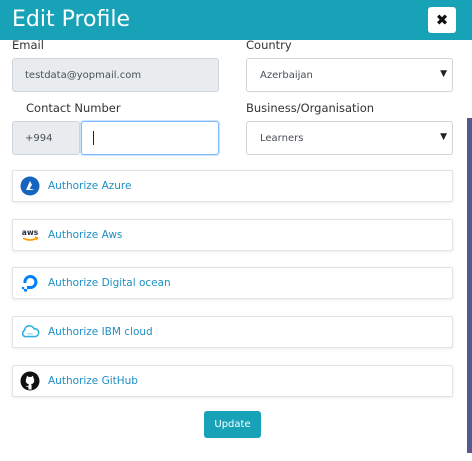 Image resolution: width=472 pixels, height=461 pixels. I want to click on country-code-field: +994, so click(46, 138).